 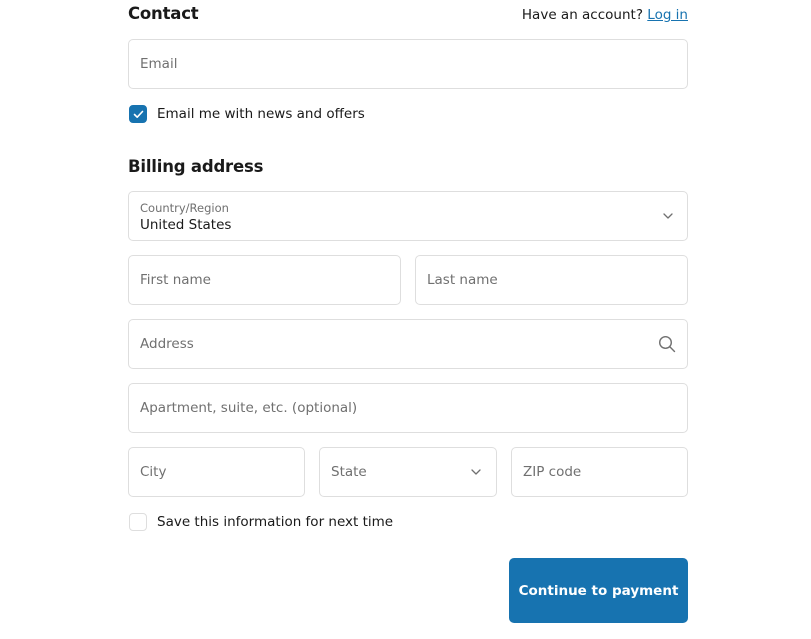 I want to click on apartment-placeholder: Apartment, suite, etc. (optional), so click(x=249, y=408).